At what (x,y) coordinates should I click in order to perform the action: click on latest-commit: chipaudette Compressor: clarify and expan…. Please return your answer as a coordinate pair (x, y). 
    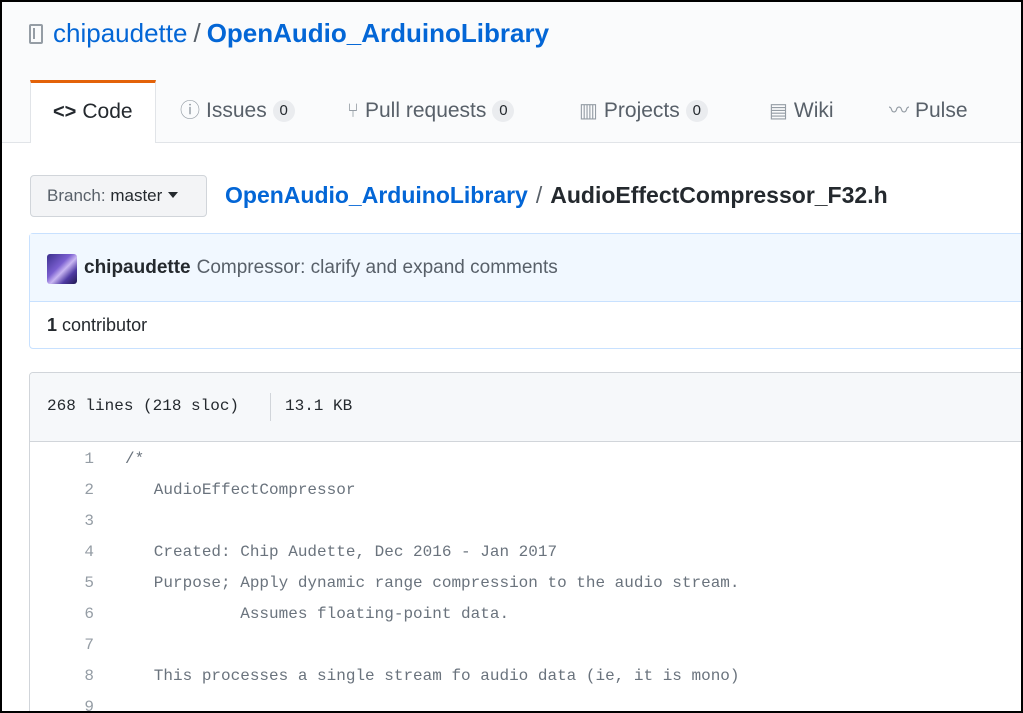
    Looking at the image, I should click on (525, 268).